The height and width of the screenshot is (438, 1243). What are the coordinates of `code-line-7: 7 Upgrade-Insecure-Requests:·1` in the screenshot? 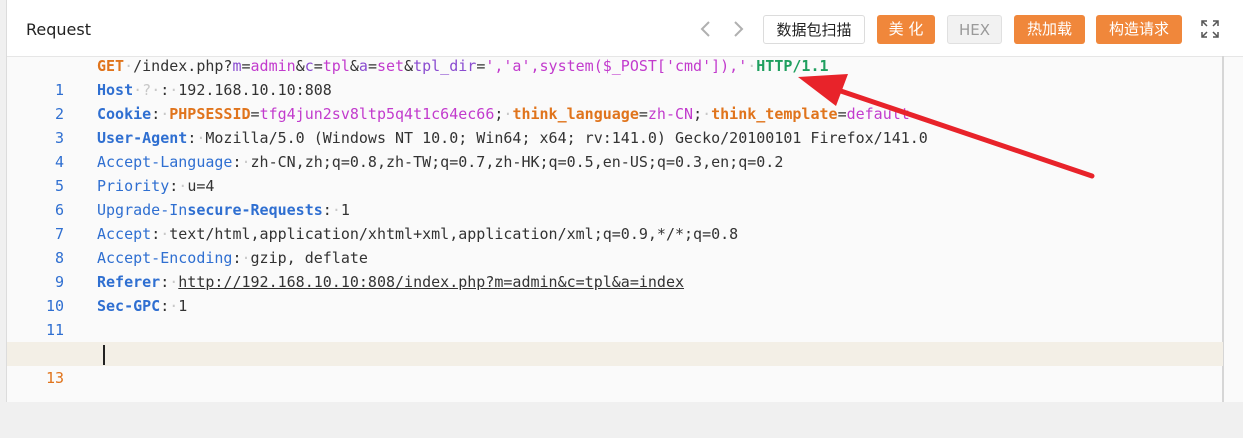 It's located at (615, 220).